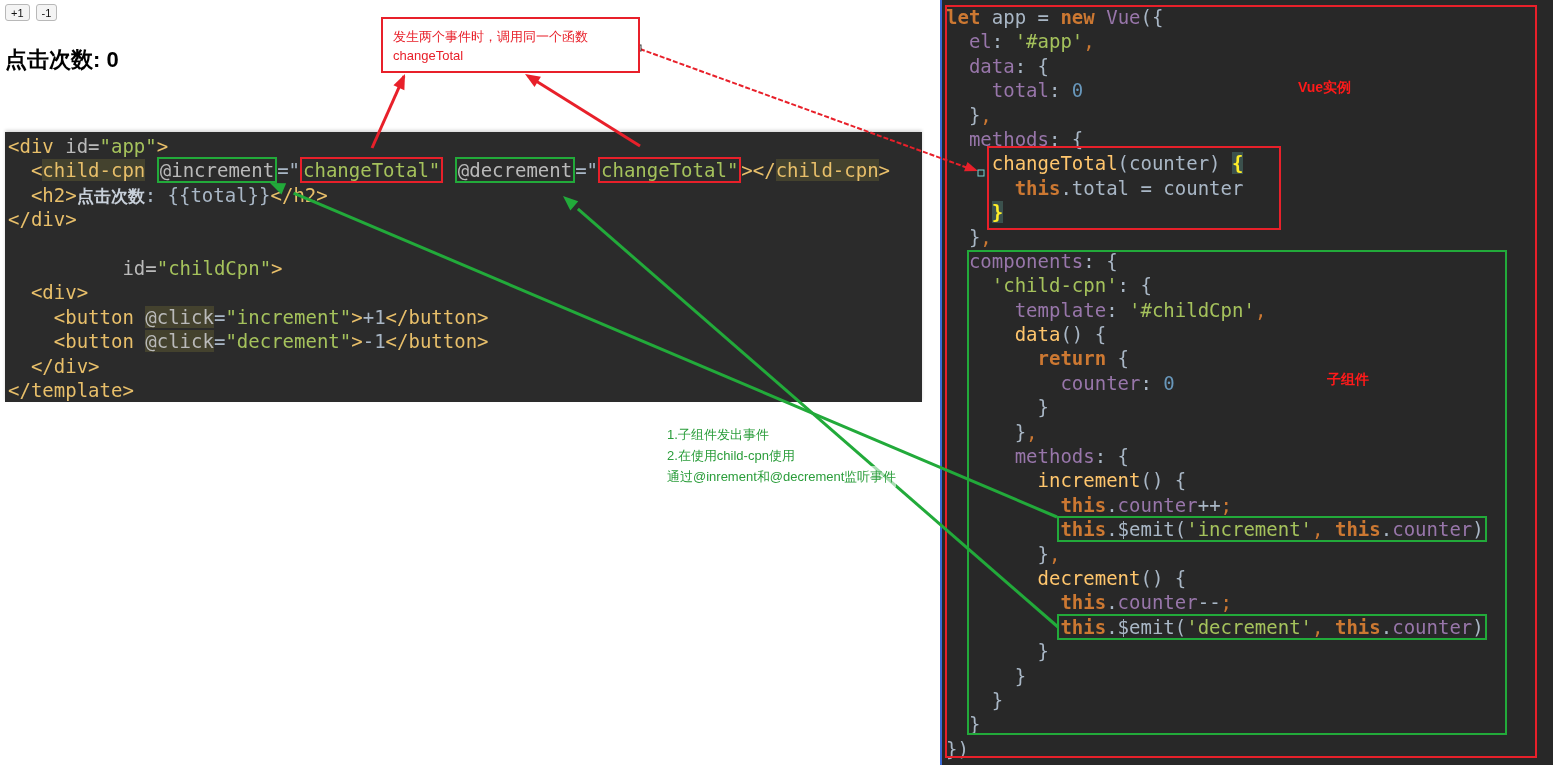  I want to click on code-line: el: '#app',, so click(1031, 41).